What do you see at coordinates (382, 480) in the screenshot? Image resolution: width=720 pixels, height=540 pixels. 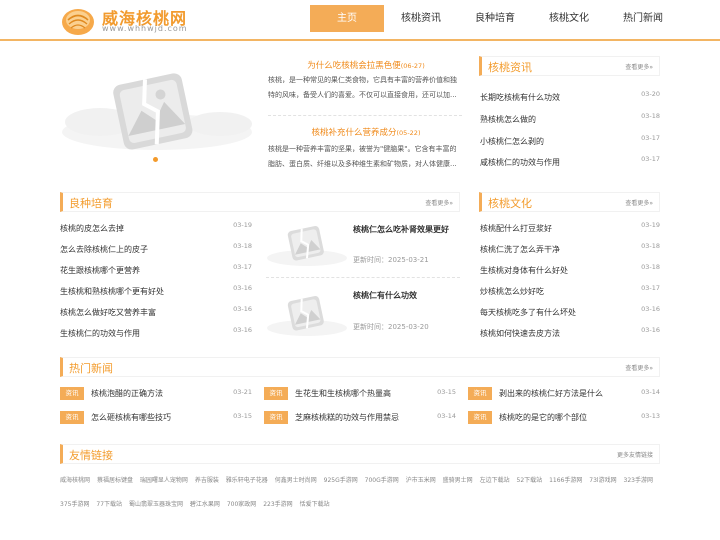 I see `friend-link: 700G手游网` at bounding box center [382, 480].